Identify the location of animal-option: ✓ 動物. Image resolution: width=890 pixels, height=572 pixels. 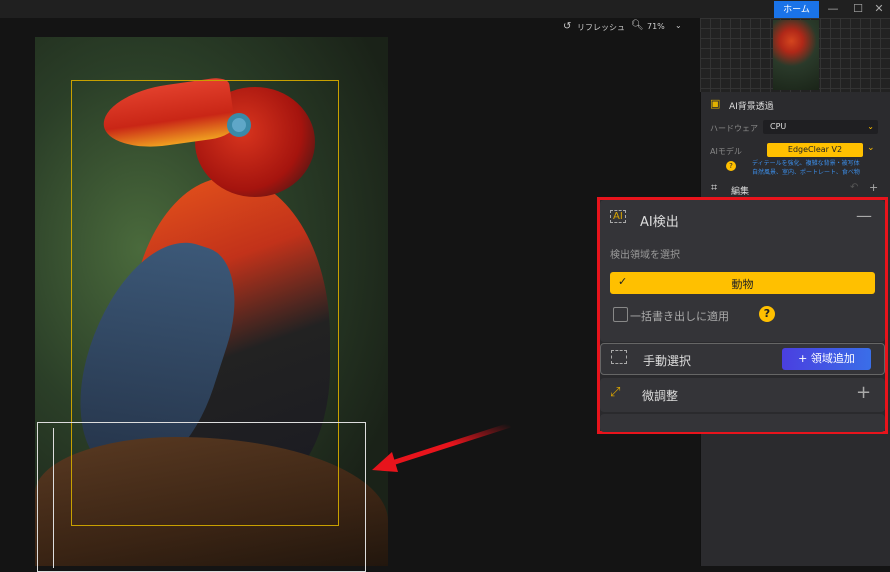
(742, 283).